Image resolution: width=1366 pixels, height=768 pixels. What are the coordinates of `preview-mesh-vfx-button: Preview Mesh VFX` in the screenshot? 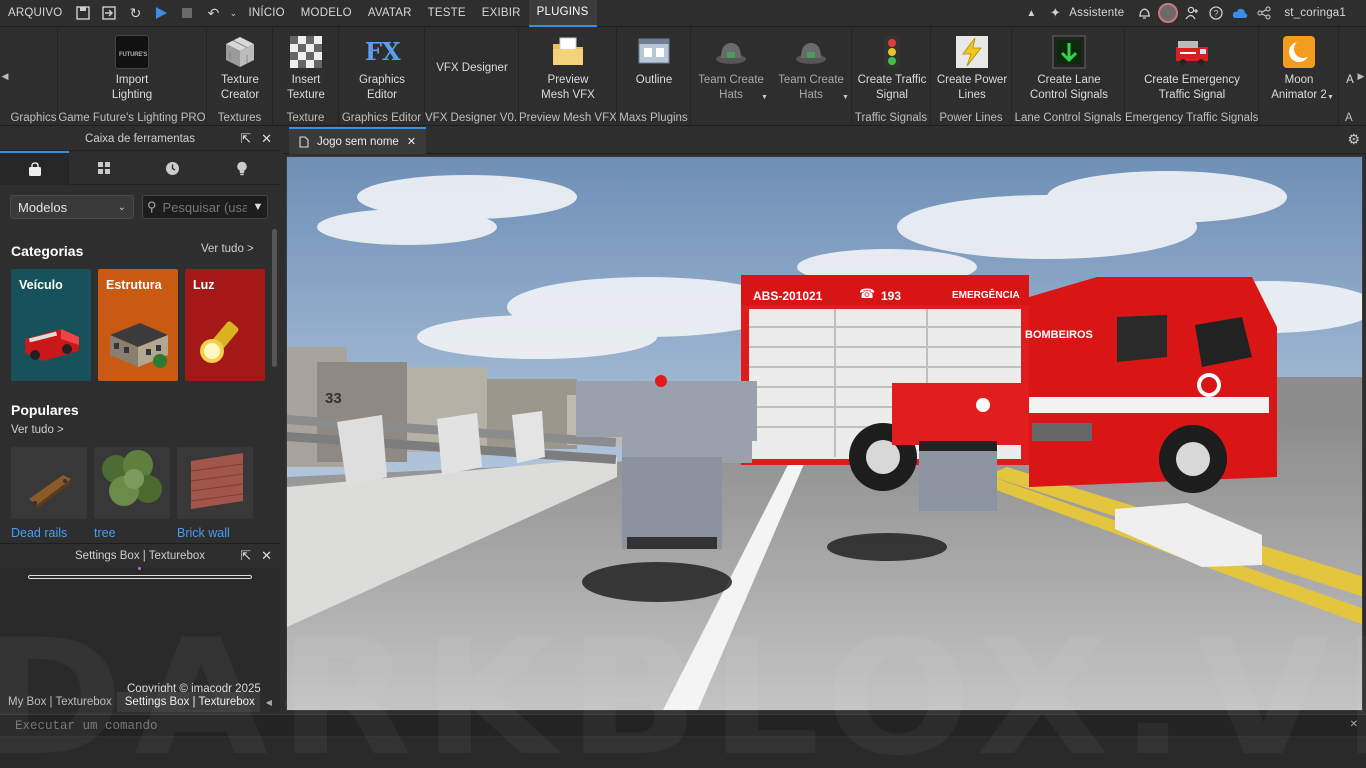 It's located at (568, 69).